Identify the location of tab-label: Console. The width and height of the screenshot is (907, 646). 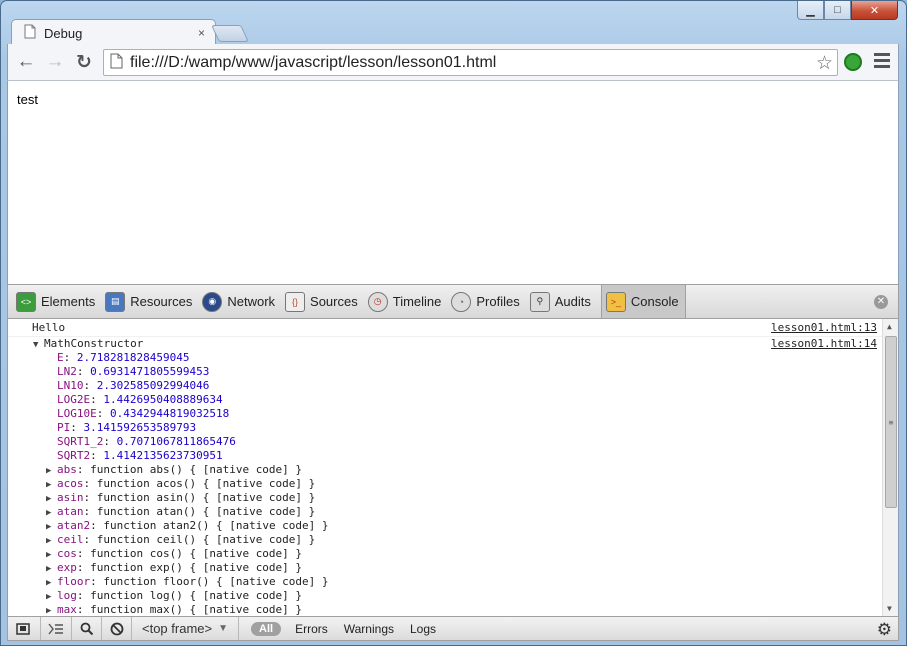
(654, 301).